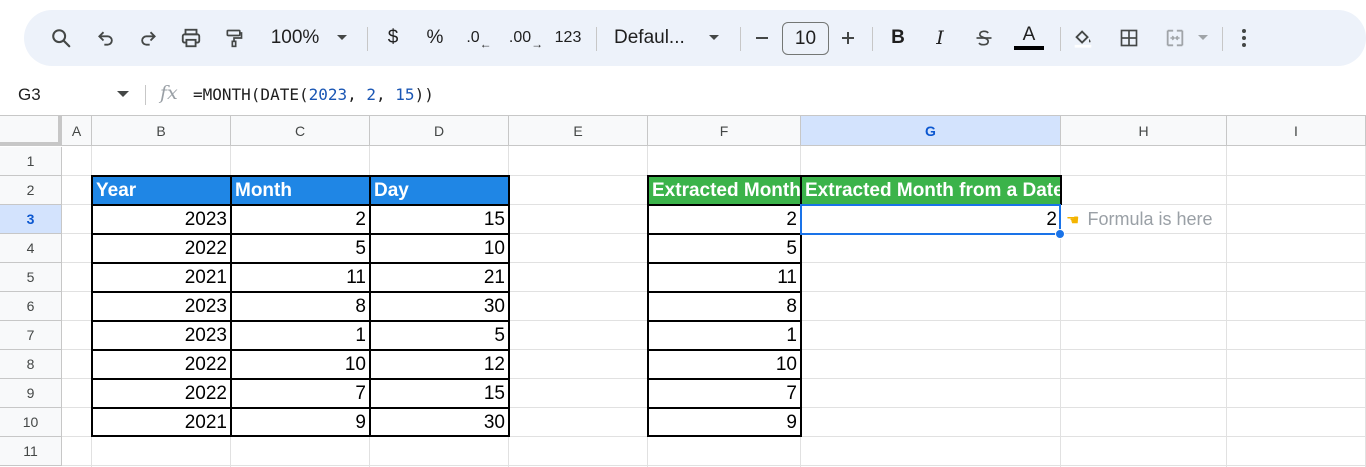 The height and width of the screenshot is (467, 1366). Describe the element at coordinates (29, 95) in the screenshot. I see `name-box: G3` at that location.